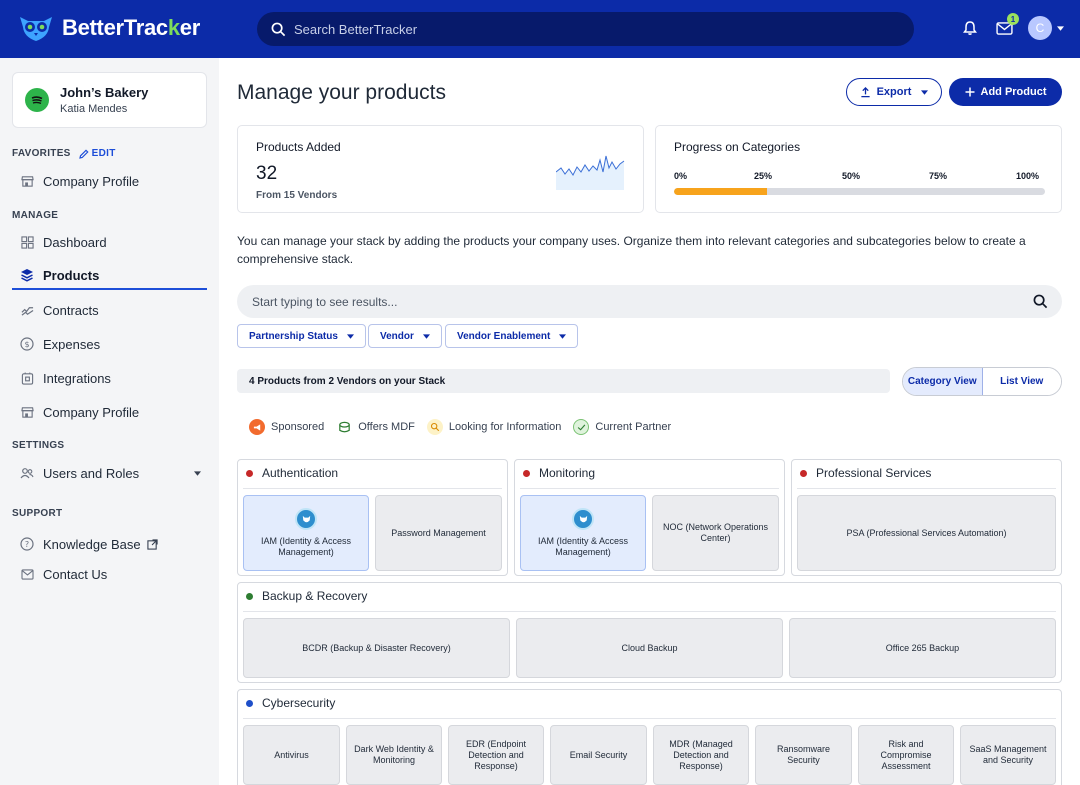  I want to click on product-search, so click(649, 301).